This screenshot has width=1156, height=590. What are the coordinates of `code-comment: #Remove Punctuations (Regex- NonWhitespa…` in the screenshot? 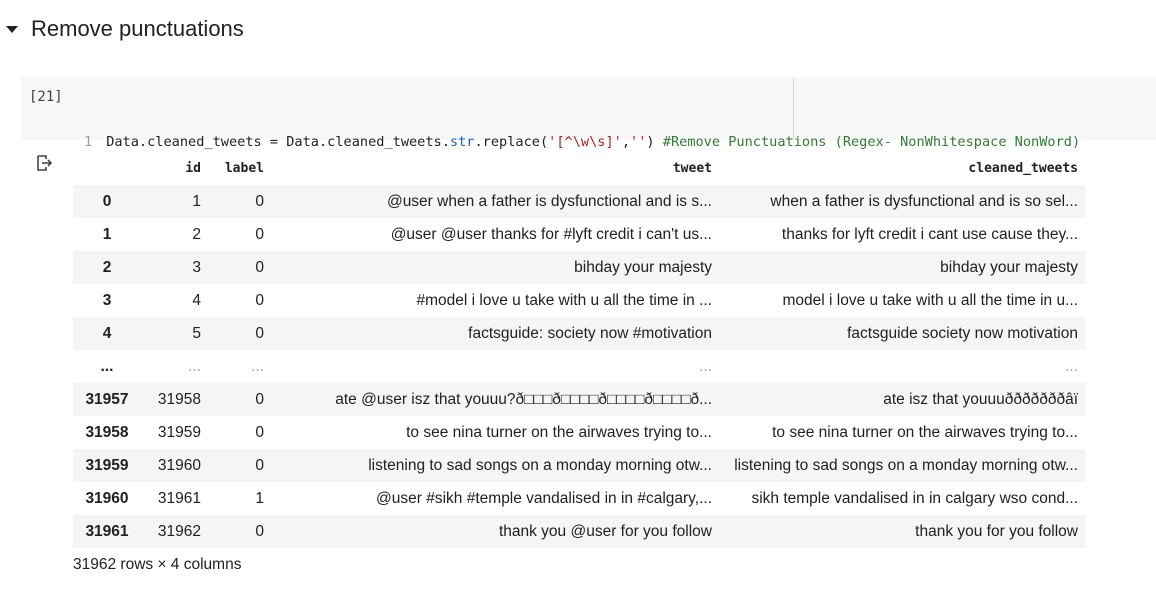 It's located at (871, 142).